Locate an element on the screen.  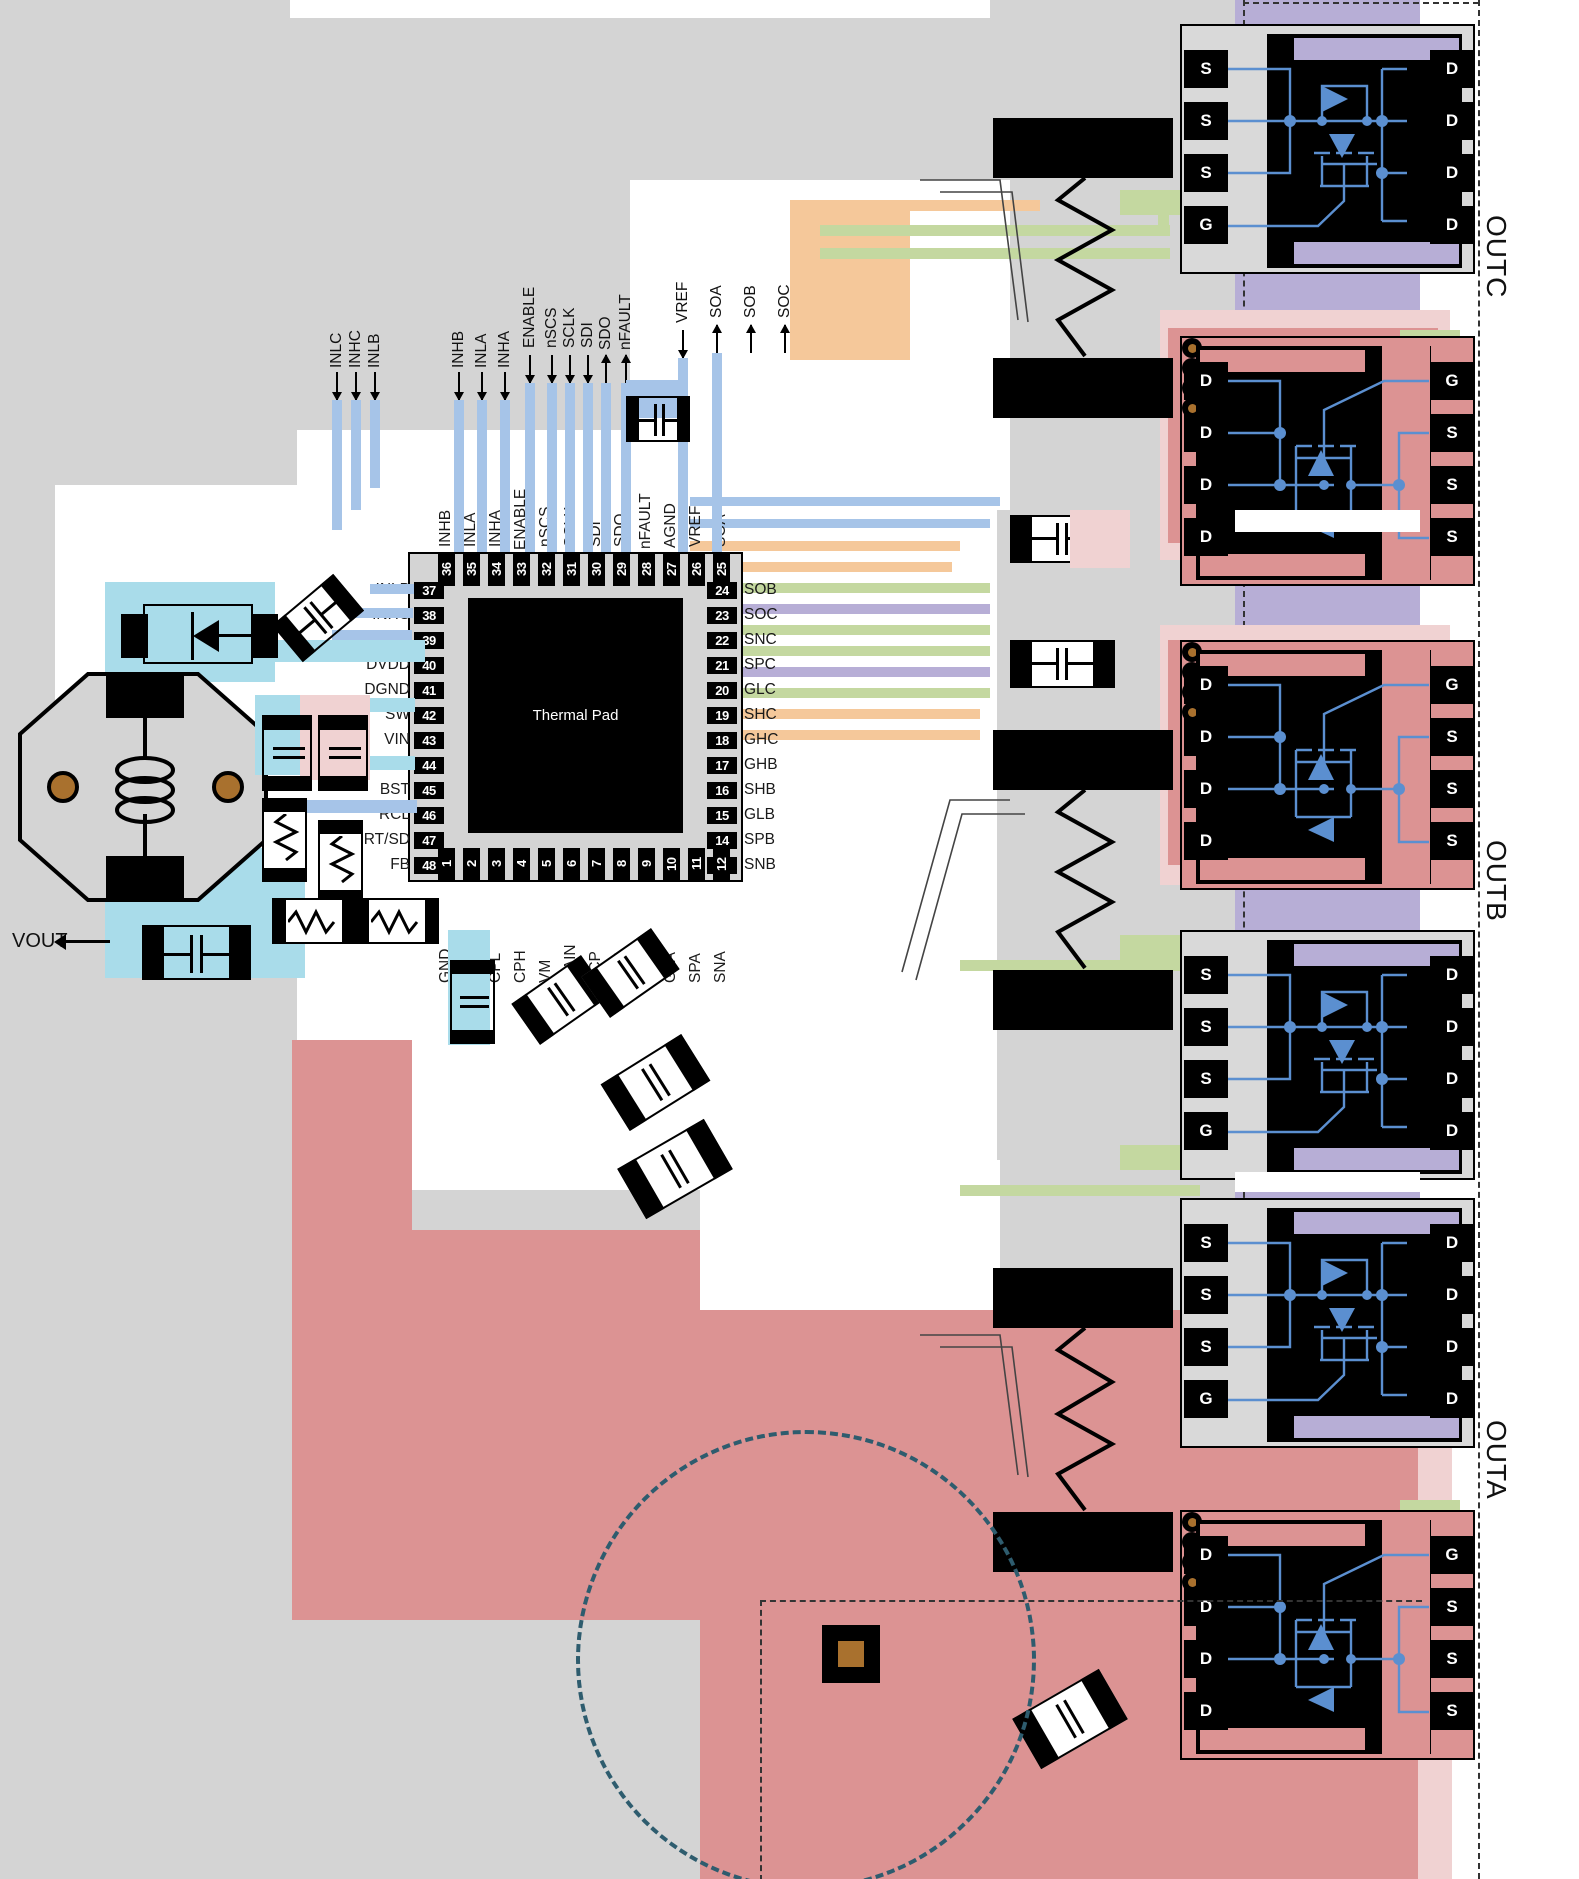
mosfet-outb-high-side: D D D D G S S S is located at coordinates (1327, 765).